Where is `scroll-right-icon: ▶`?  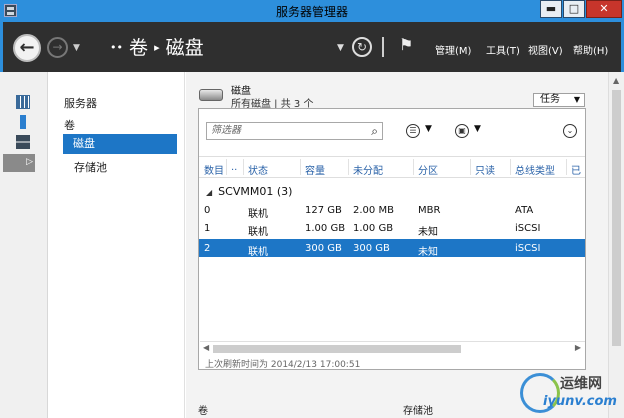 scroll-right-icon: ▶ is located at coordinates (578, 347).